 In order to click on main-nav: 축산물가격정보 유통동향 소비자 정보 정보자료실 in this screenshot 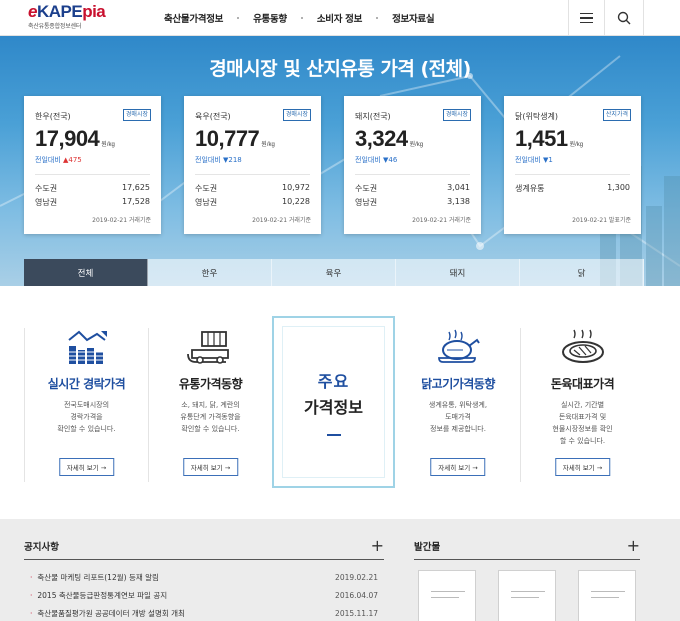, I will do `click(299, 18)`.